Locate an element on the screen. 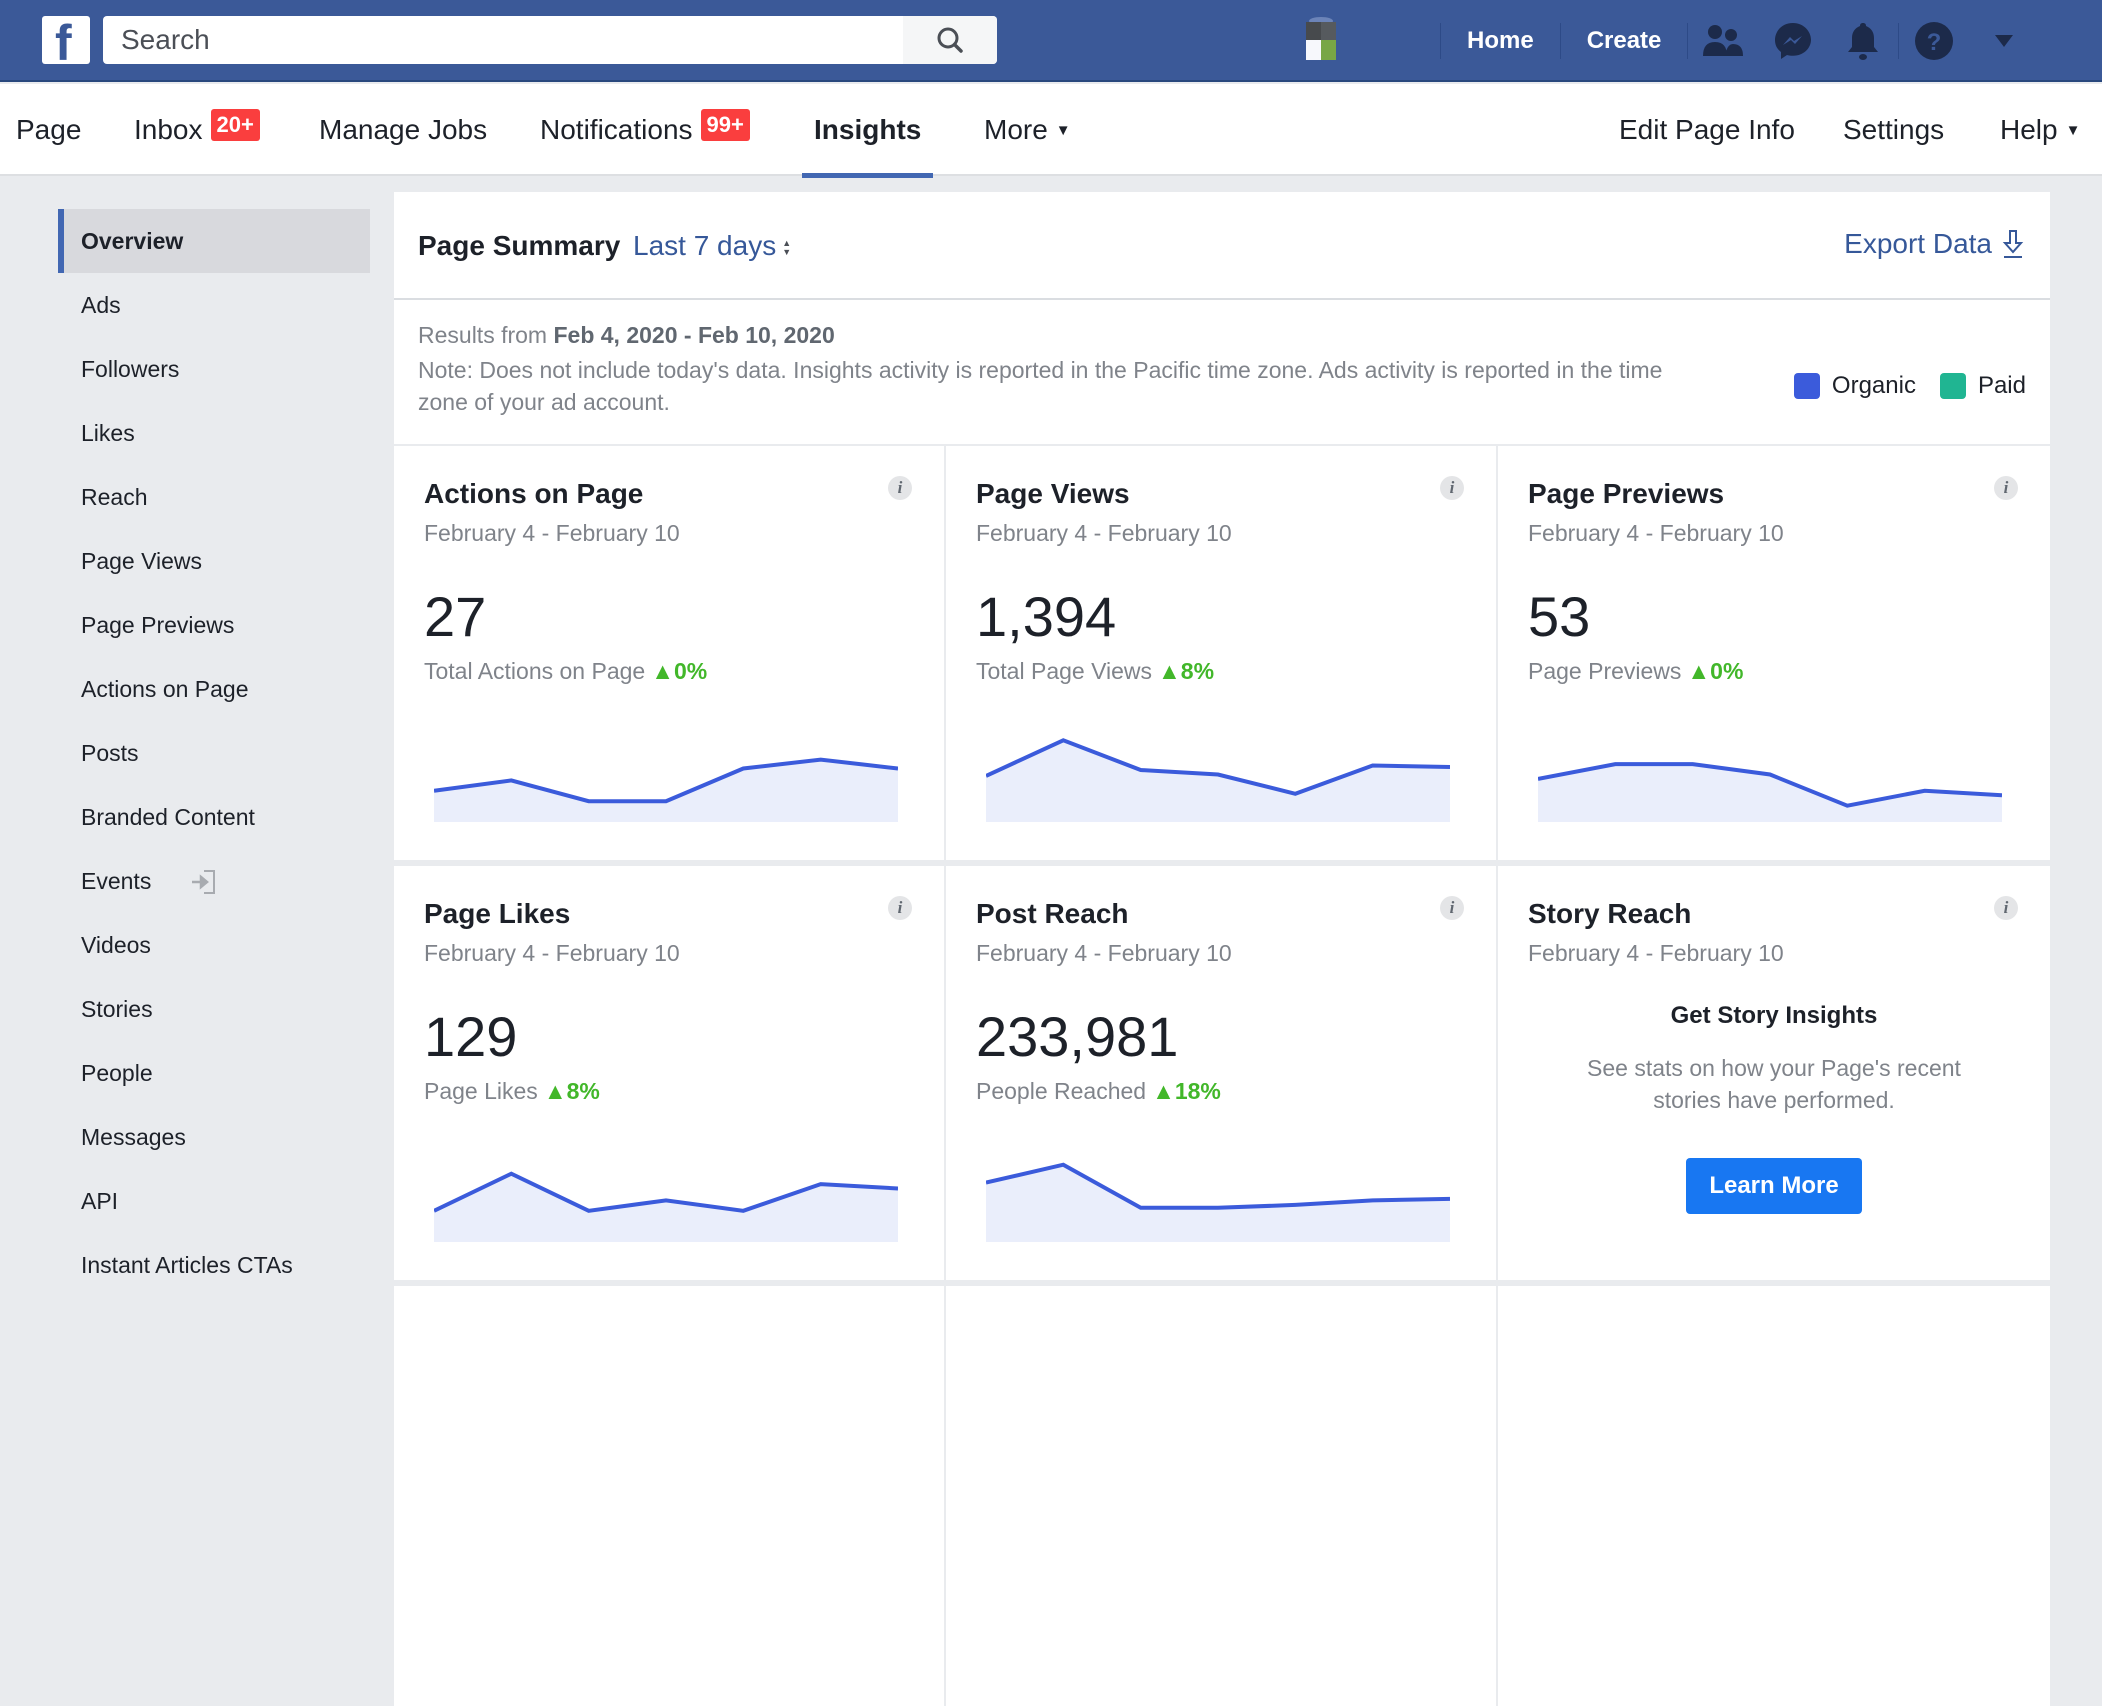  sidebar-item-overview: Overview is located at coordinates (214, 241).